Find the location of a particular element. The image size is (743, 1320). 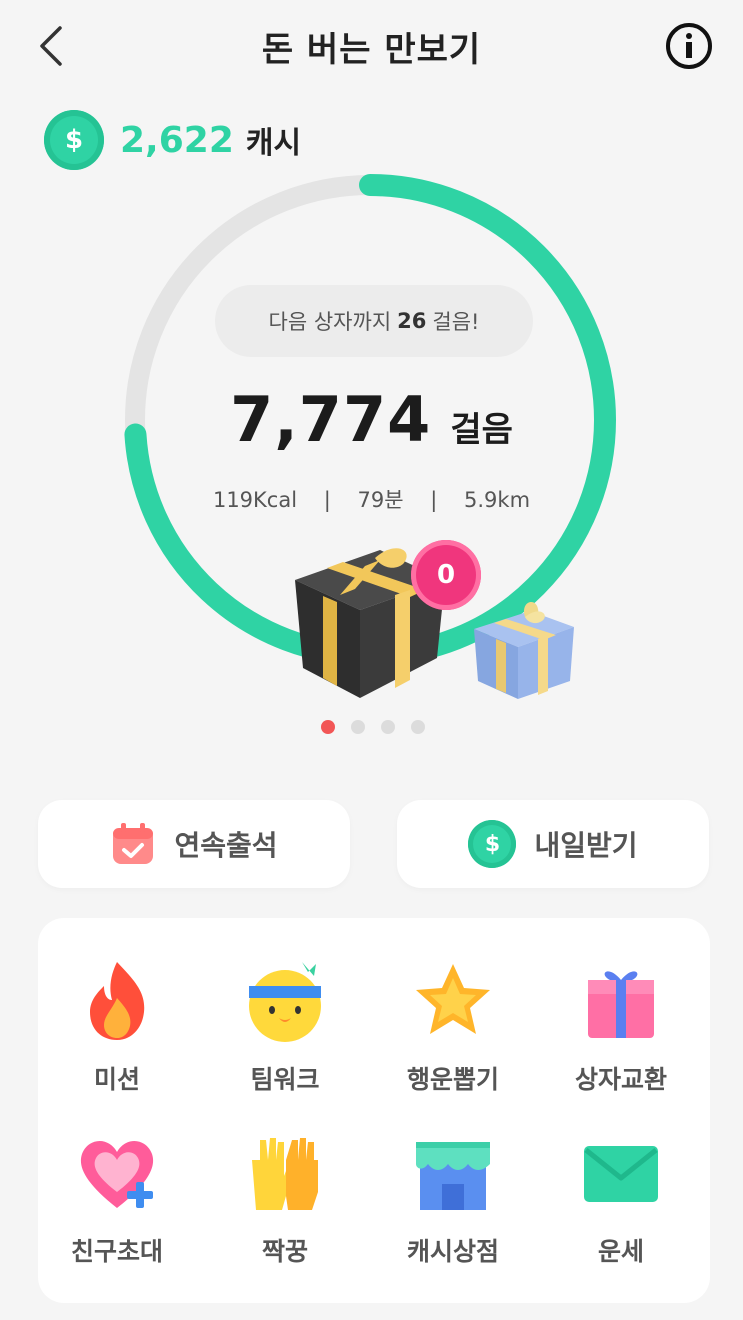

menu-item-label: 팀워크 is located at coordinates (285, 1079).